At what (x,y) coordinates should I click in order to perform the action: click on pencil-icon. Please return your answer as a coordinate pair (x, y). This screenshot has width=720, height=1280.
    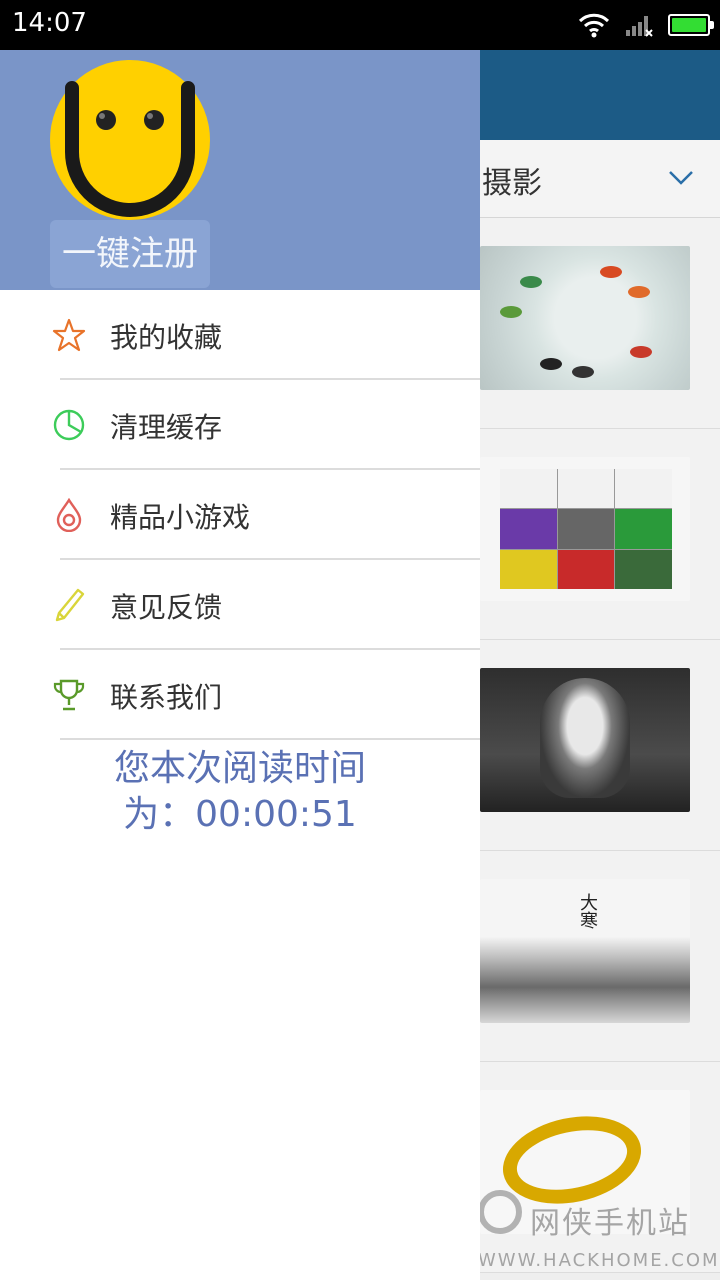
    Looking at the image, I should click on (70, 605).